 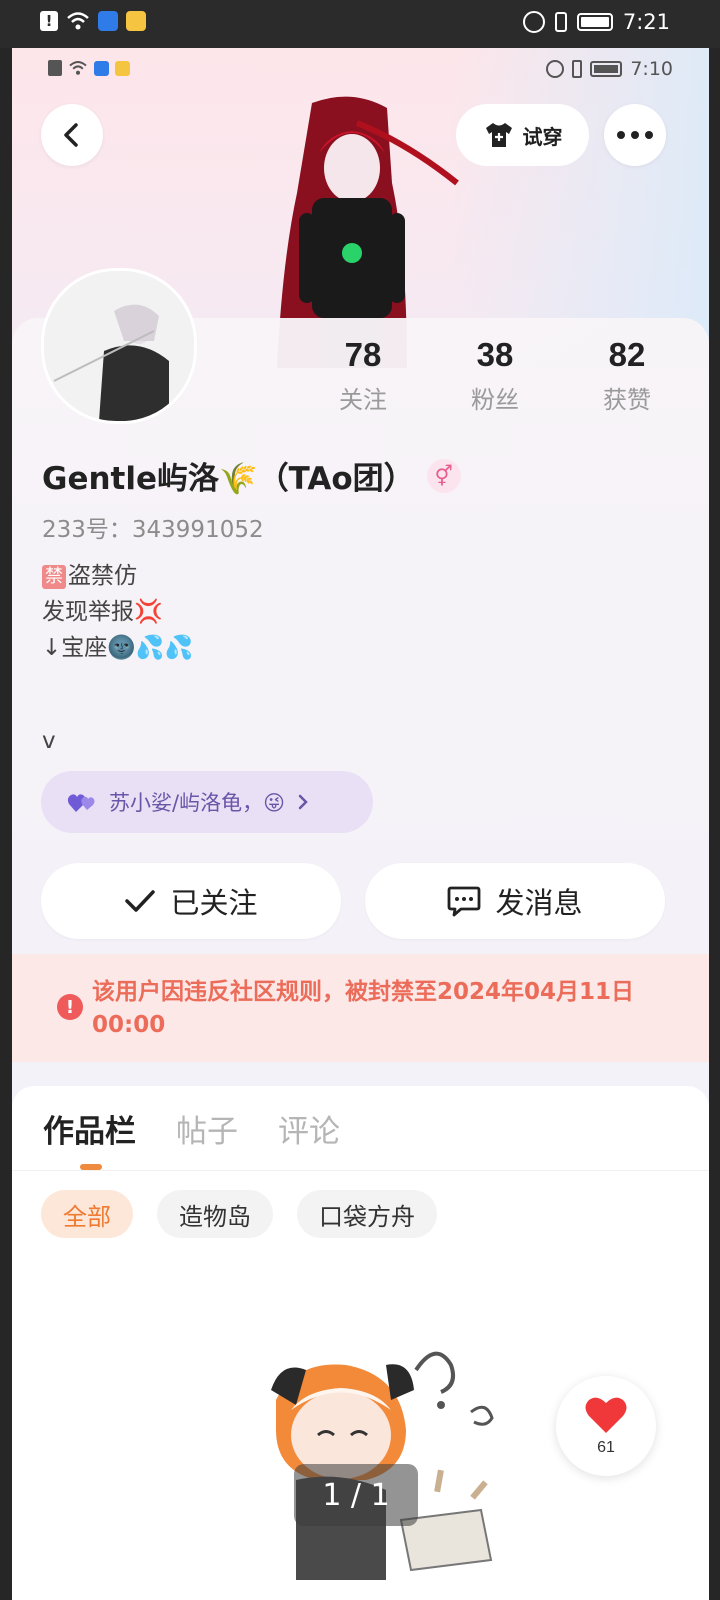 I want to click on close-friend-pill: 苏小娑/屿洛龟，😜, so click(x=207, y=802).